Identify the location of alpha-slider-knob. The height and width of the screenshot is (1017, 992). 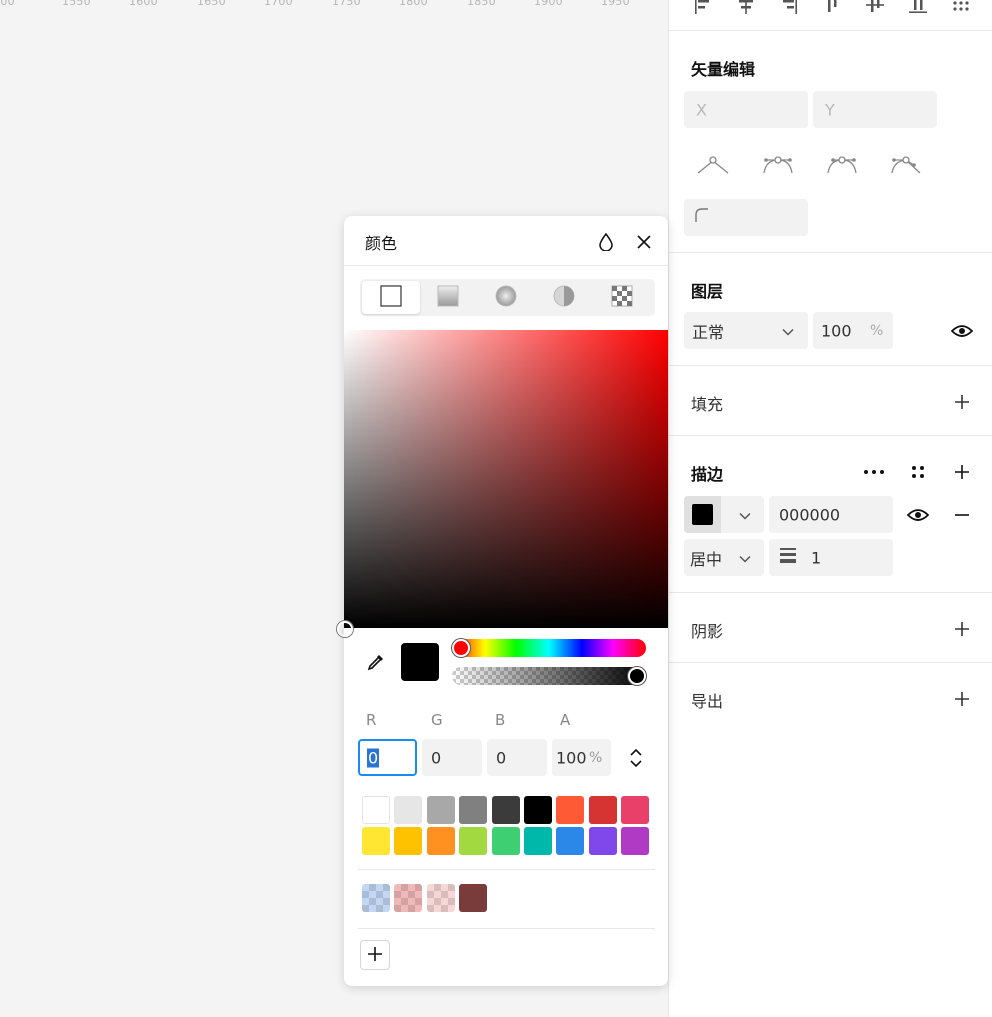
(637, 676).